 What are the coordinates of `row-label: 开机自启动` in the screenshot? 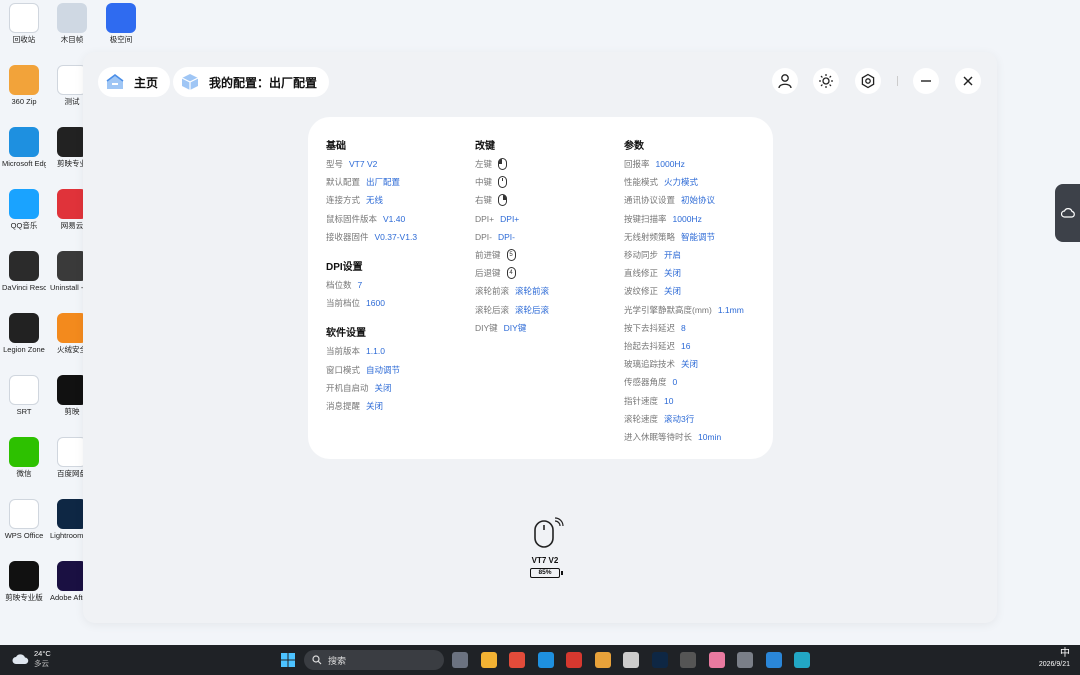 It's located at (347, 387).